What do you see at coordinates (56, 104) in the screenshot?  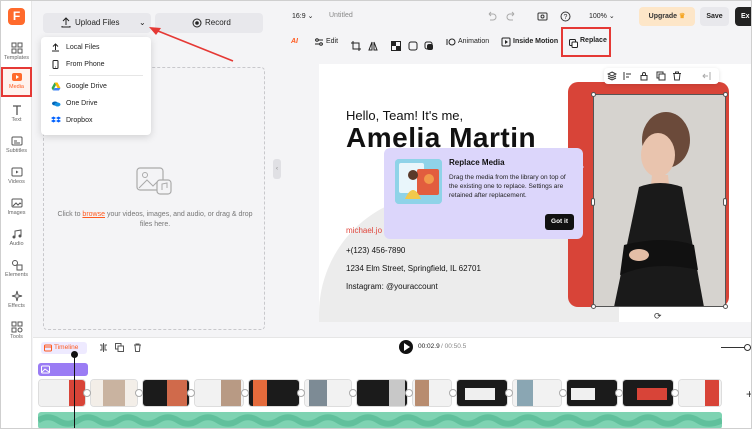 I see `onedrive-icon` at bounding box center [56, 104].